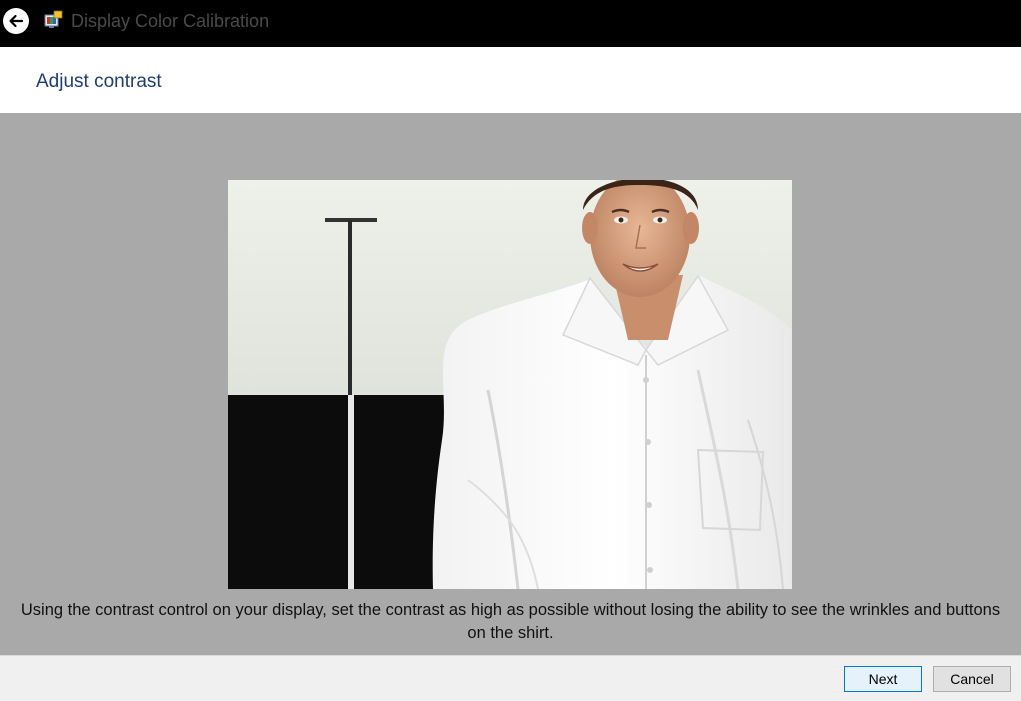  Describe the element at coordinates (883, 679) in the screenshot. I see `next-button: Next` at that location.